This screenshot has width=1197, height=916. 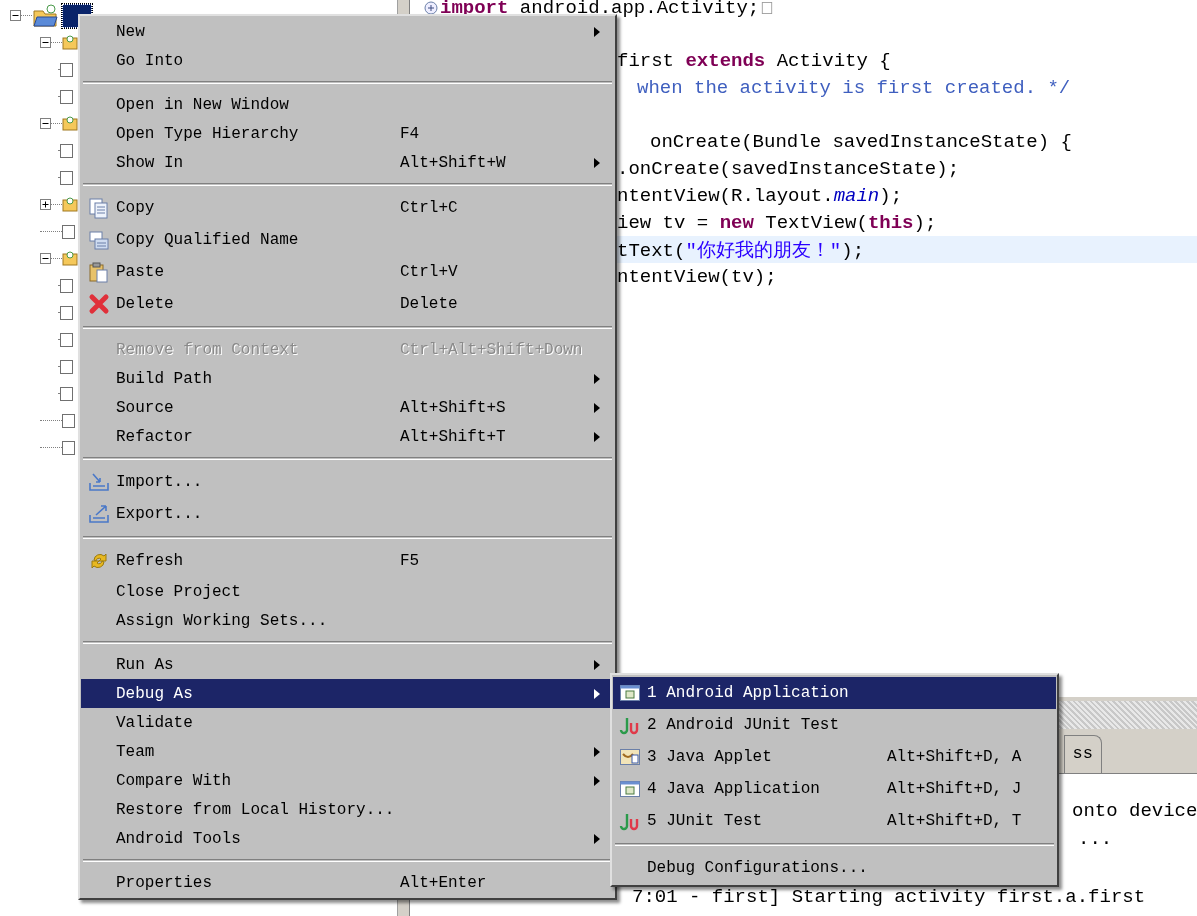 I want to click on import-icon, so click(x=98, y=482).